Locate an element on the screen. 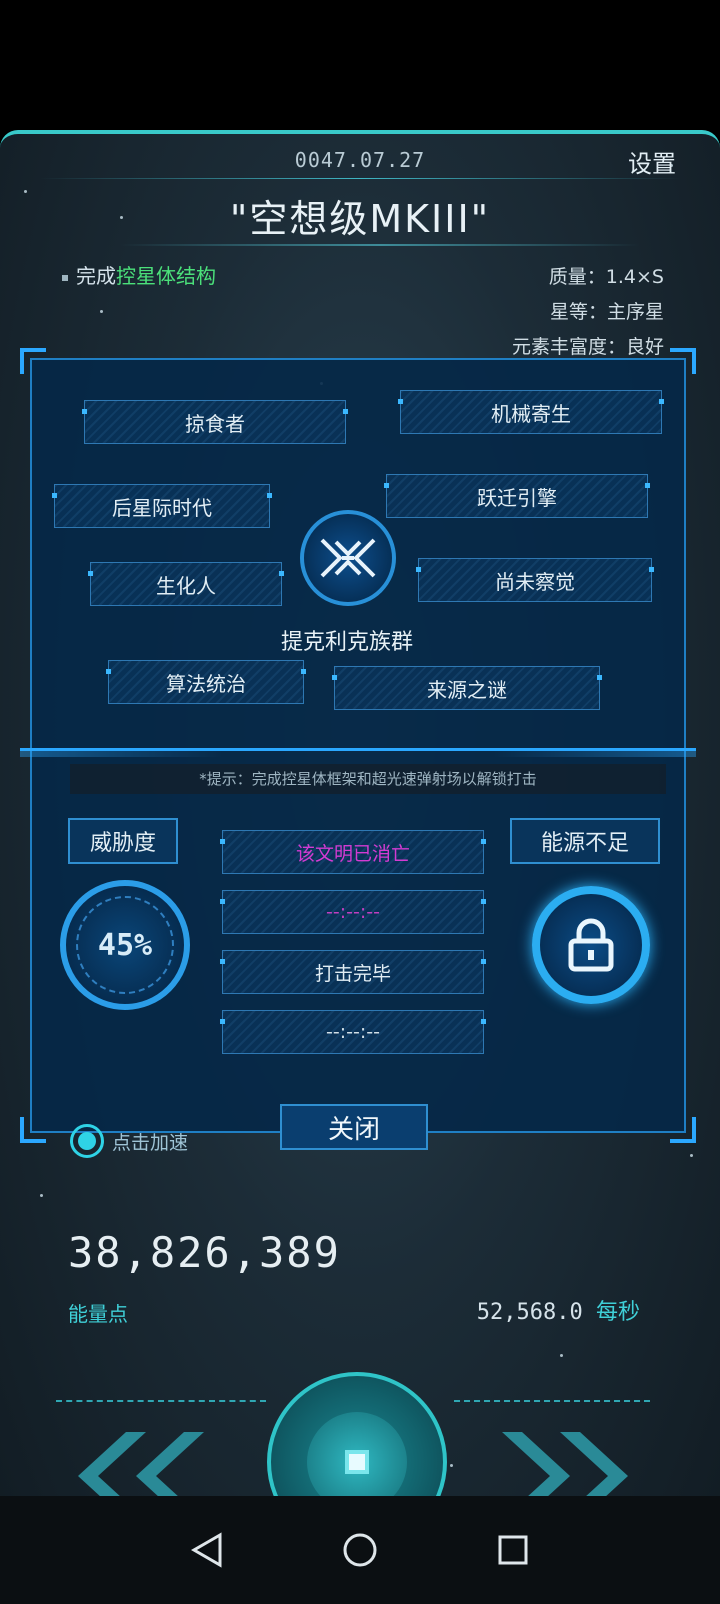  trait-tag: 后星际时代 is located at coordinates (162, 506).